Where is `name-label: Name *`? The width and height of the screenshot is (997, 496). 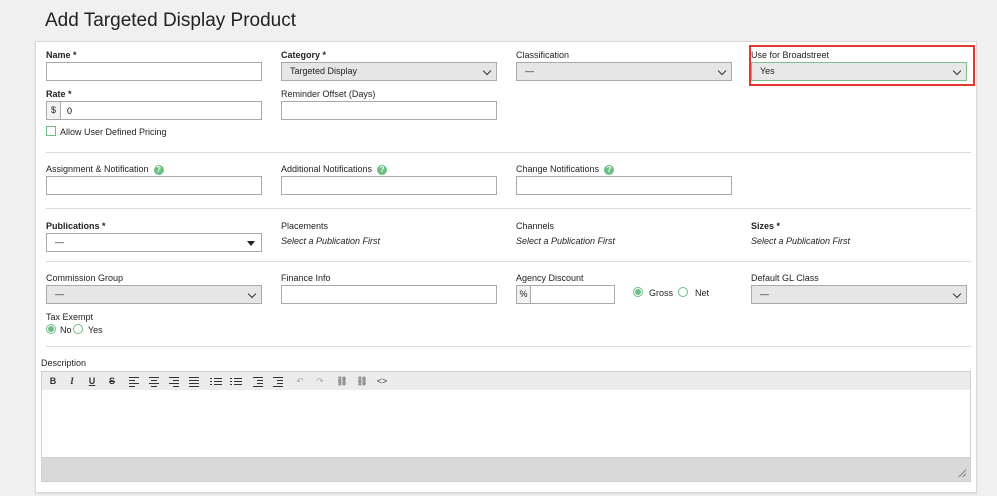 name-label: Name * is located at coordinates (61, 55).